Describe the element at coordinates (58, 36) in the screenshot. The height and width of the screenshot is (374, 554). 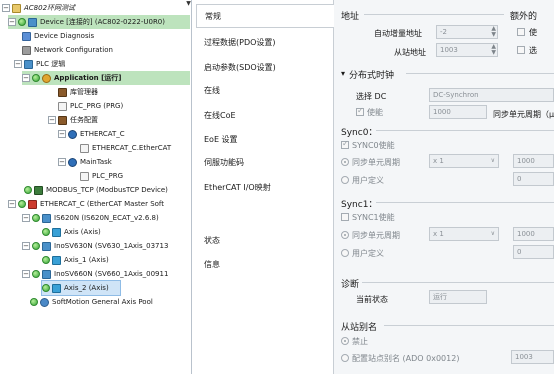
I see `tree-item-device-diagnosis: Device Diagnosis` at that location.